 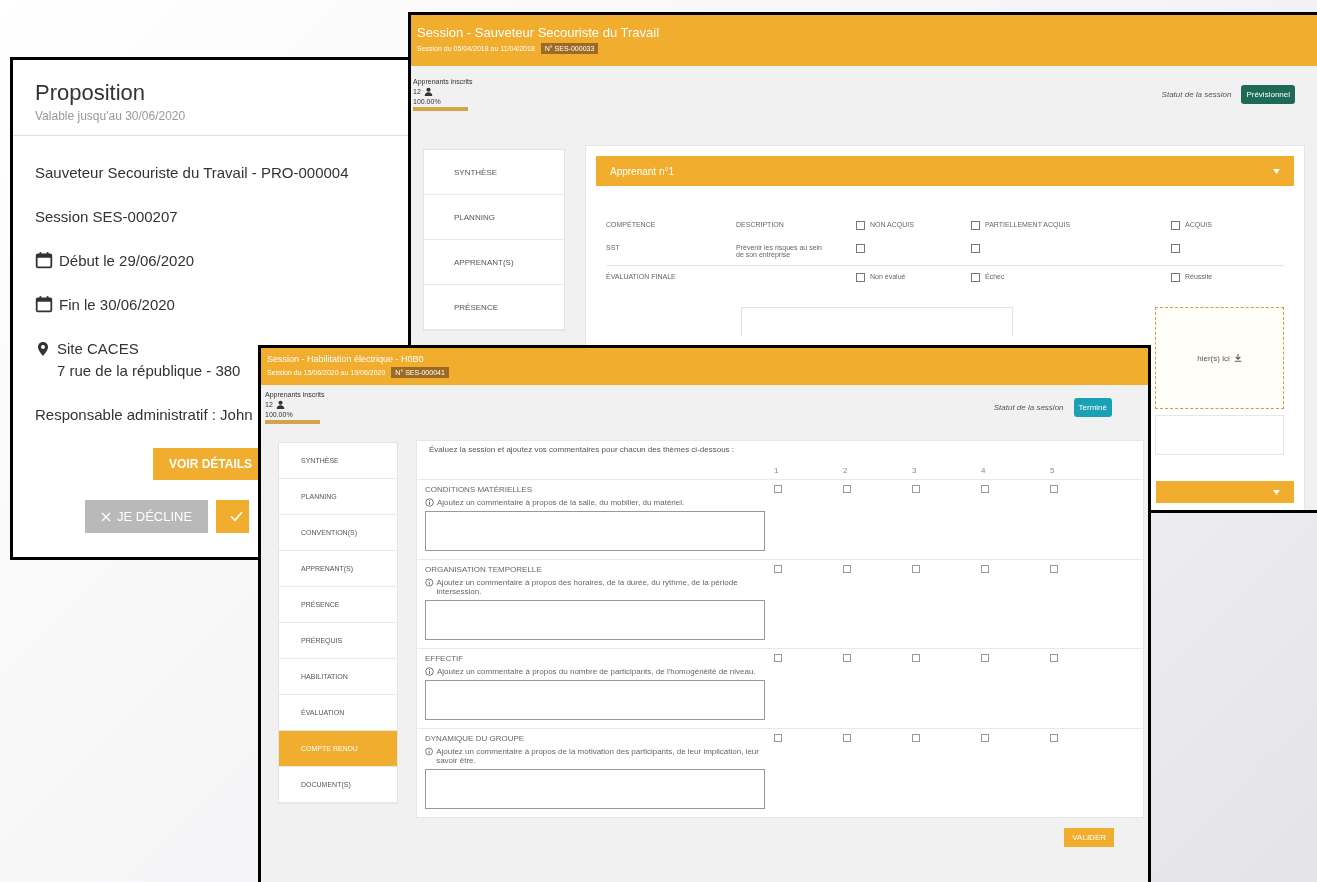 I want to click on session-title: Session - Habilitation électrique - H0B0, so click(x=346, y=359).